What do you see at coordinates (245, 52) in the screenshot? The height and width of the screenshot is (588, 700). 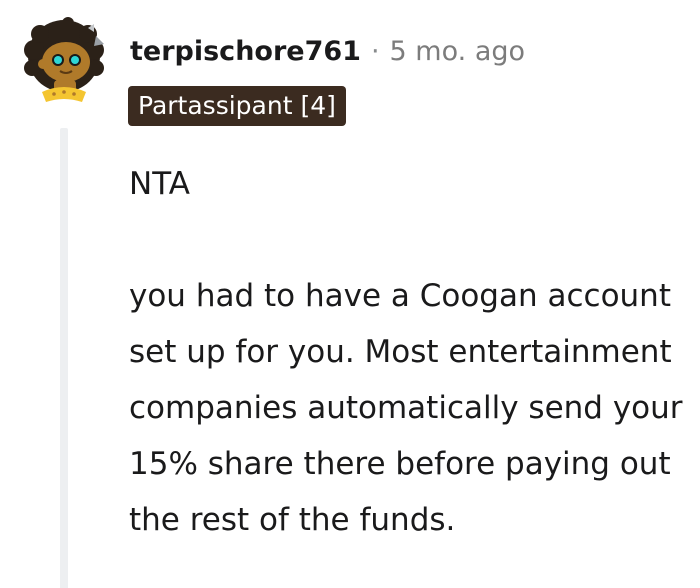 I see `username-link: terpischore761` at bounding box center [245, 52].